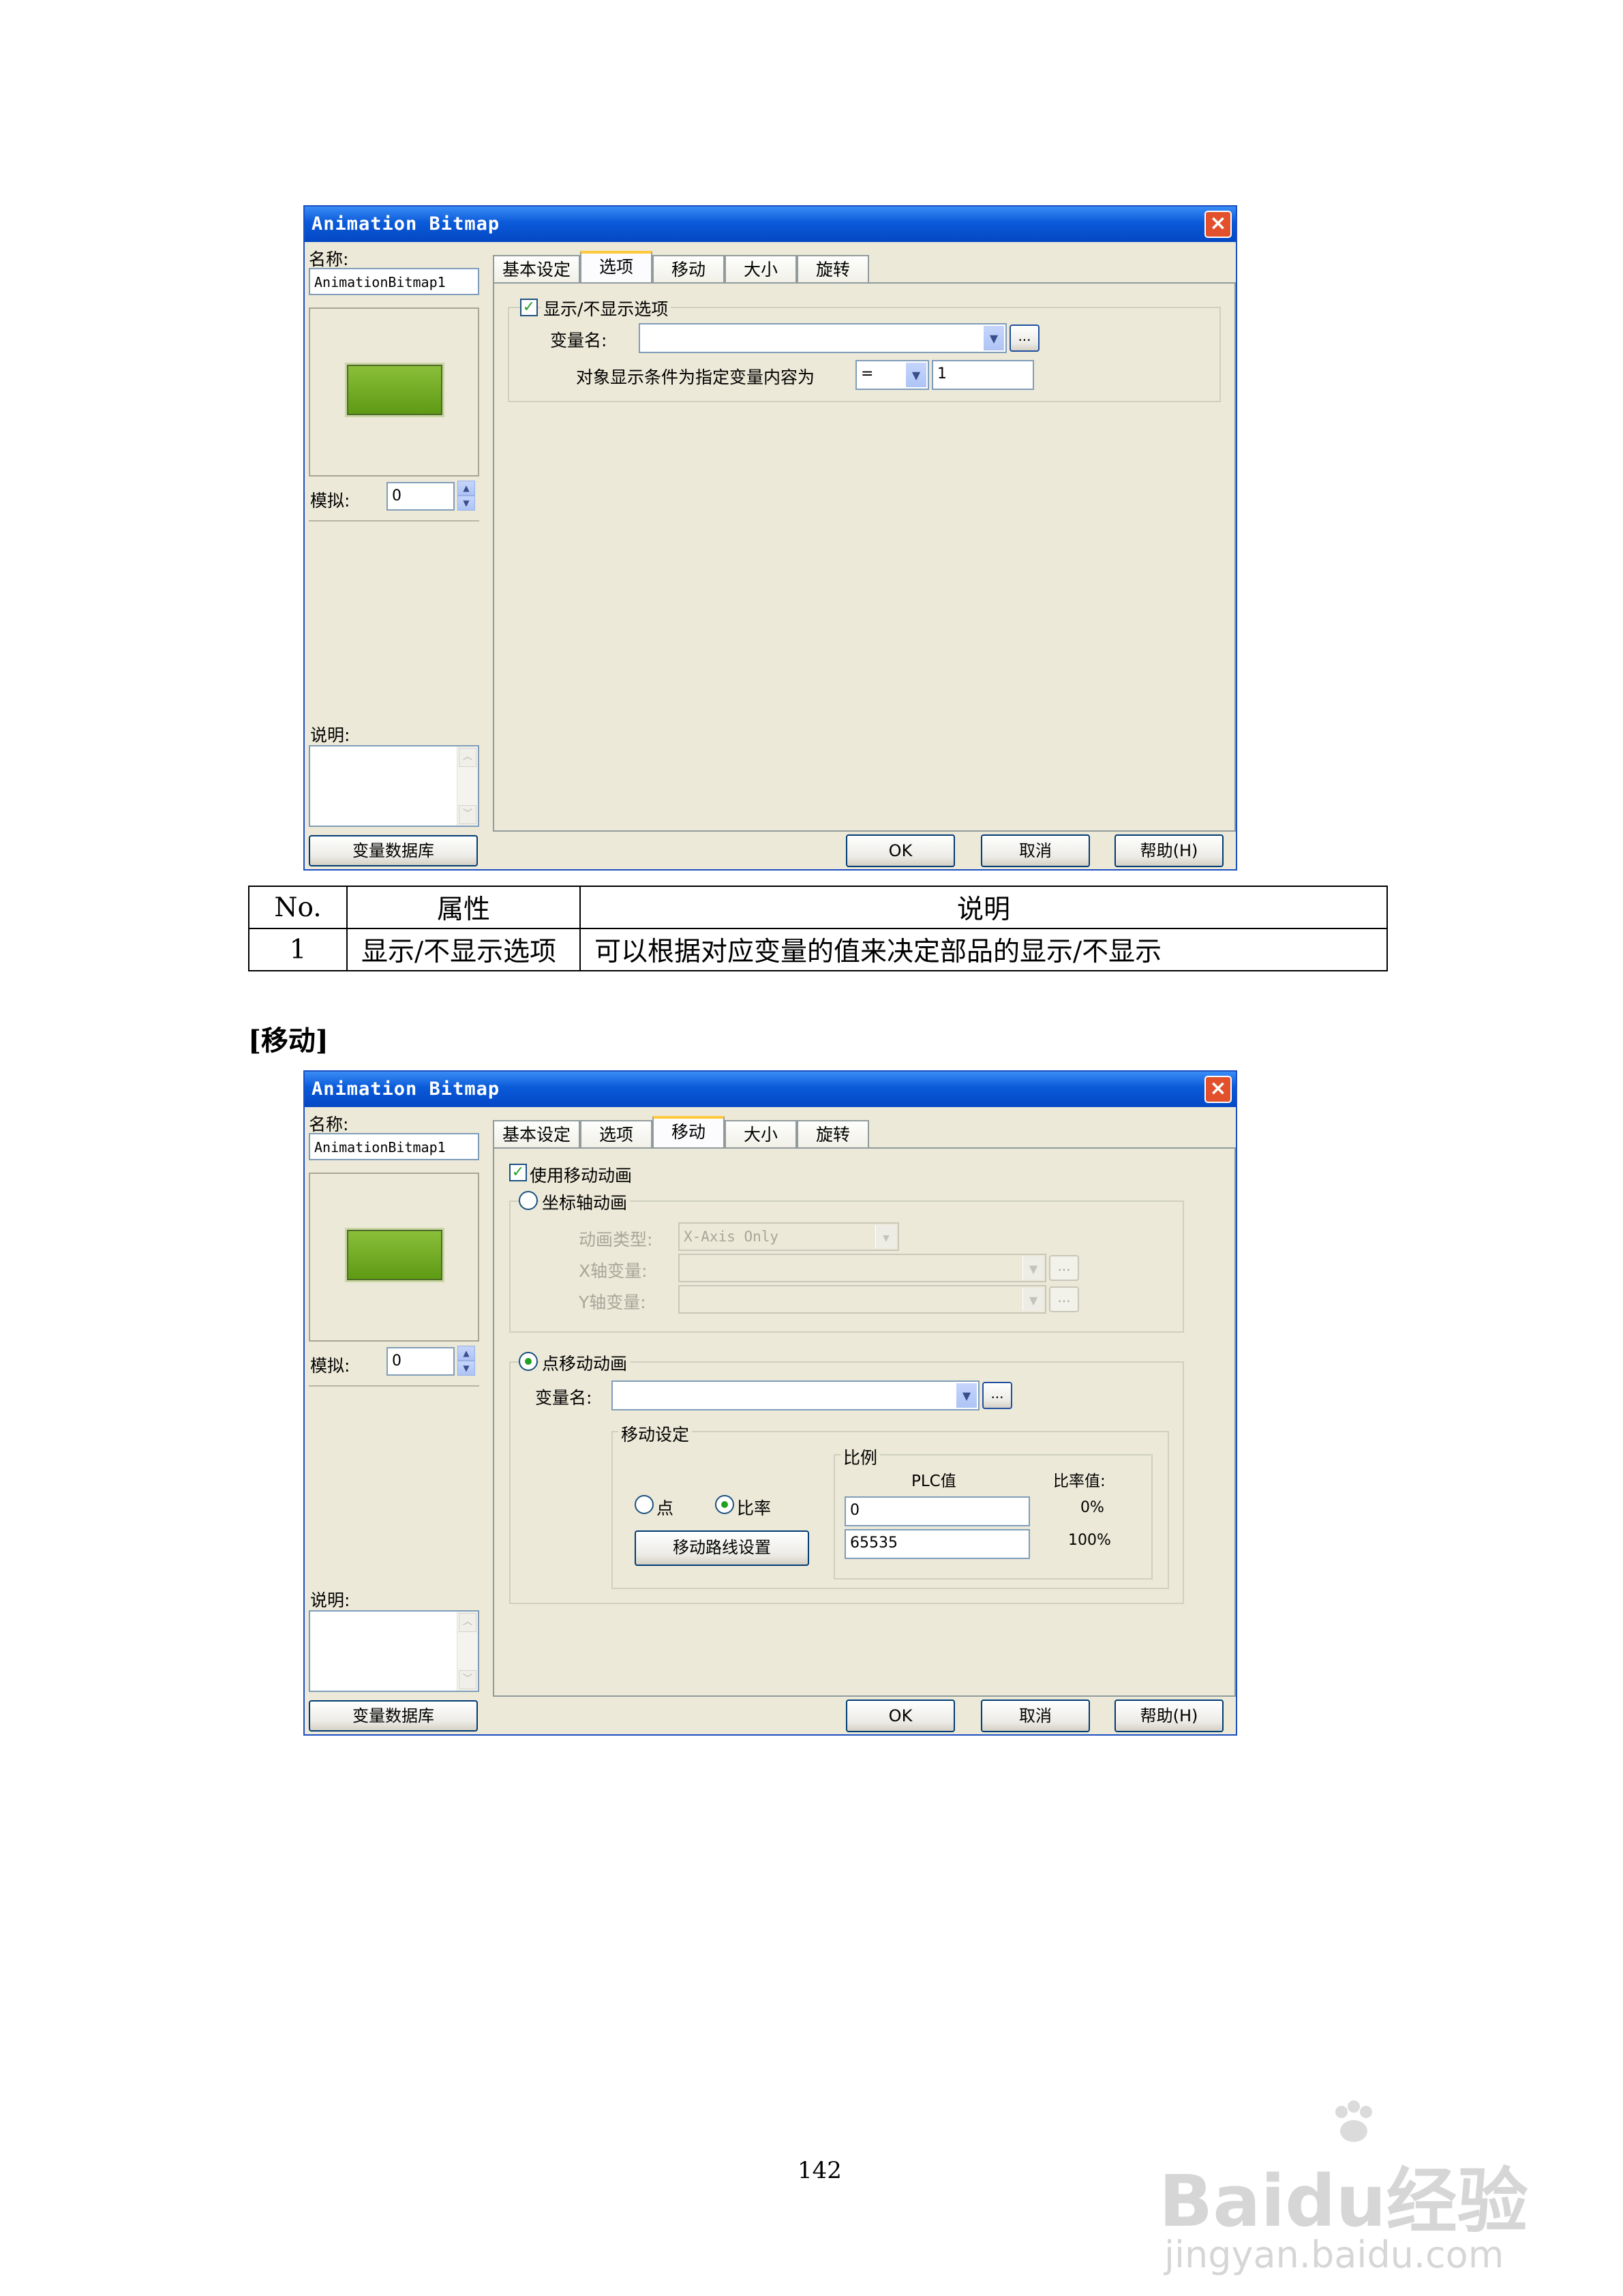 This screenshot has height=2296, width=1623. What do you see at coordinates (464, 907) in the screenshot?
I see `table-header: 属性` at bounding box center [464, 907].